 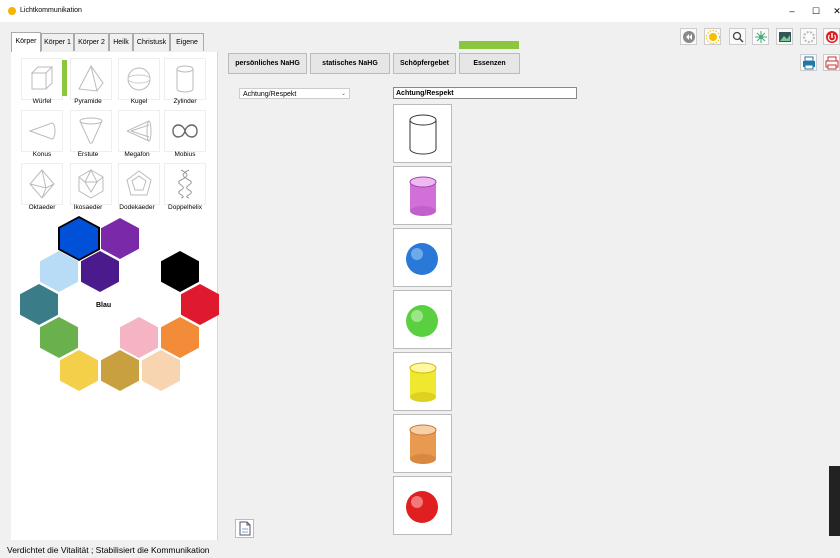 I want to click on cone-icon, so click(x=42, y=131).